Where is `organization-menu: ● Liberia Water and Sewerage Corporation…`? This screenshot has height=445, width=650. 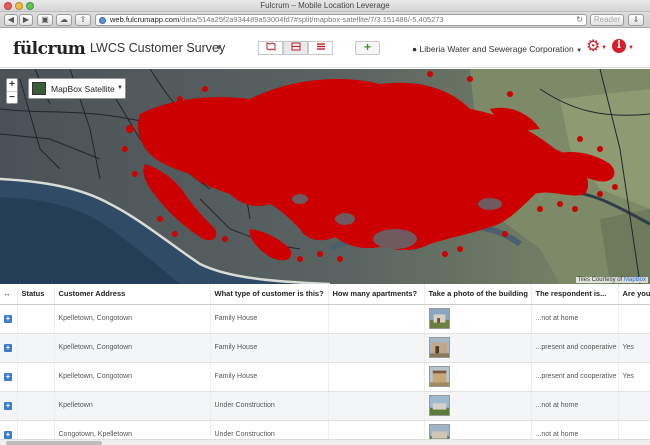 organization-menu: ● Liberia Water and Sewerage Corporation… is located at coordinates (497, 49).